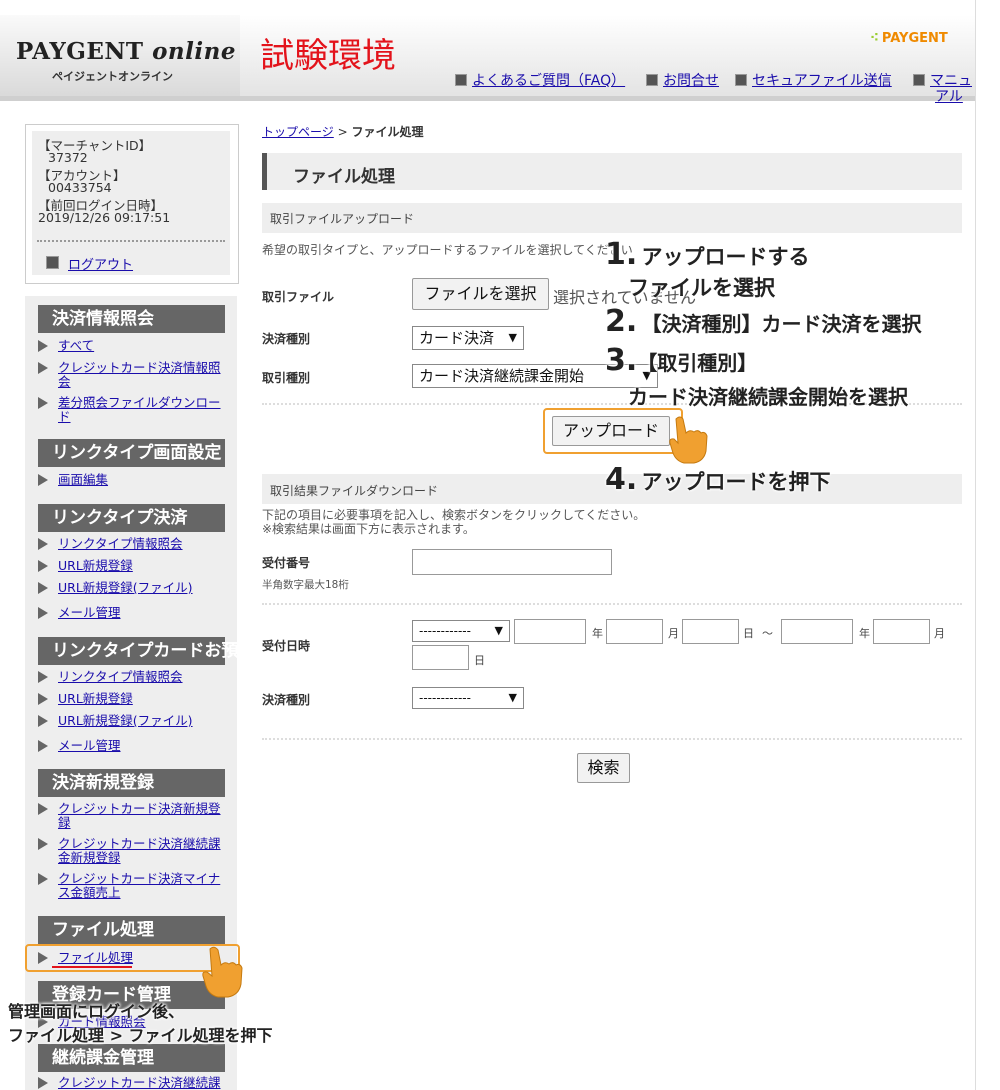 This screenshot has height=1090, width=1000. Describe the element at coordinates (286, 646) in the screenshot. I see `receipt-date-label: 受付日時` at that location.